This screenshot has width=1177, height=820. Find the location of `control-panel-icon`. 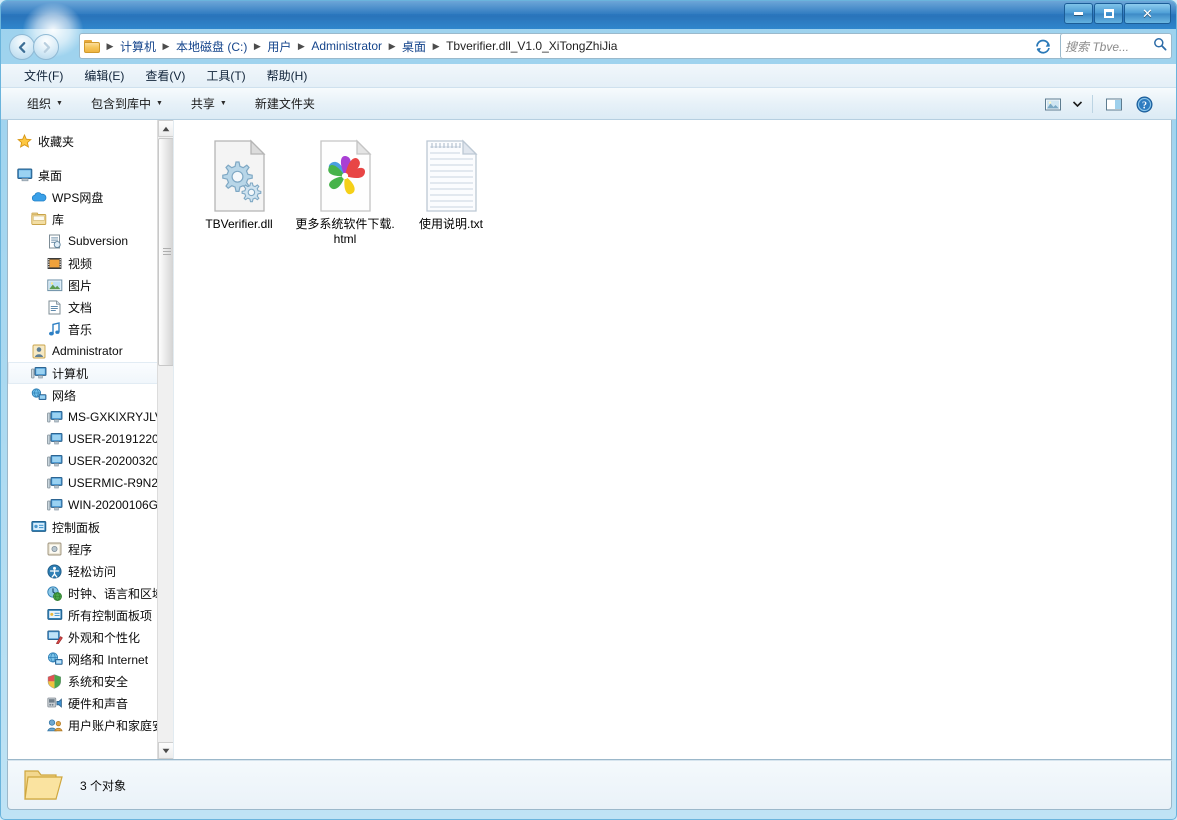

control-panel-icon is located at coordinates (38, 527).